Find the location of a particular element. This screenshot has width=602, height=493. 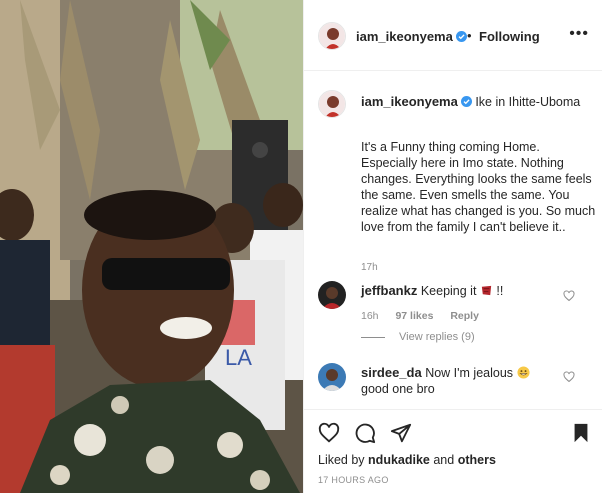

caption-author-avatar is located at coordinates (332, 104).